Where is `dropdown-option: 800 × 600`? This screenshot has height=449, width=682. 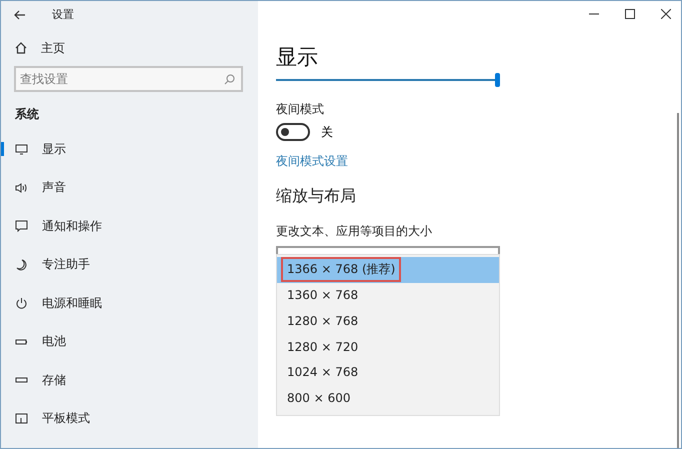
dropdown-option: 800 × 600 is located at coordinates (388, 397).